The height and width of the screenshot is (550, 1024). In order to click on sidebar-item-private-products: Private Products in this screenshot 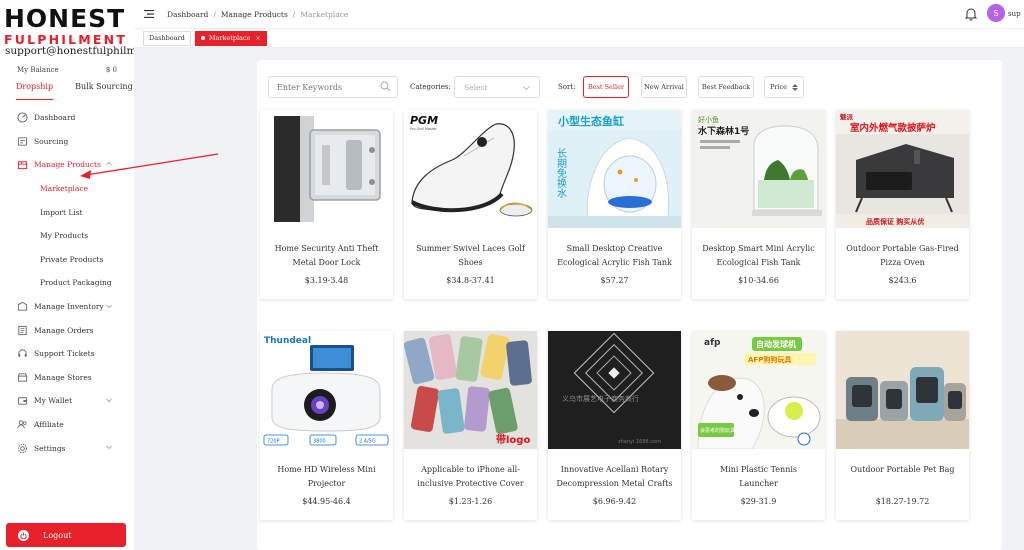, I will do `click(67, 260)`.